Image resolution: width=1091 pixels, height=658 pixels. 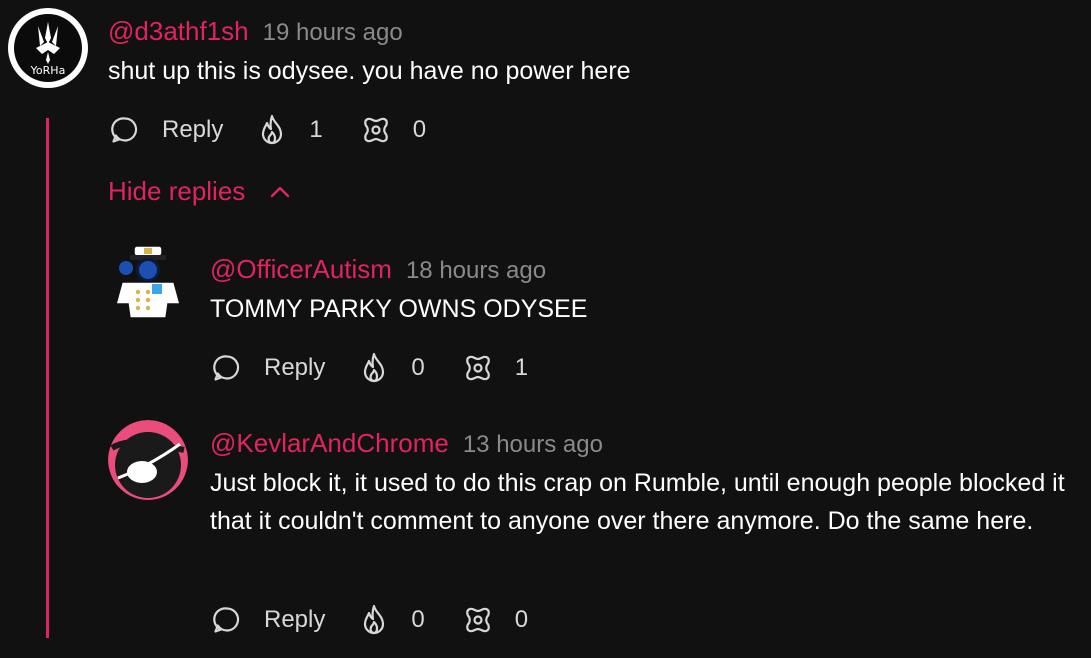 What do you see at coordinates (280, 191) in the screenshot?
I see `chevron-up-icon` at bounding box center [280, 191].